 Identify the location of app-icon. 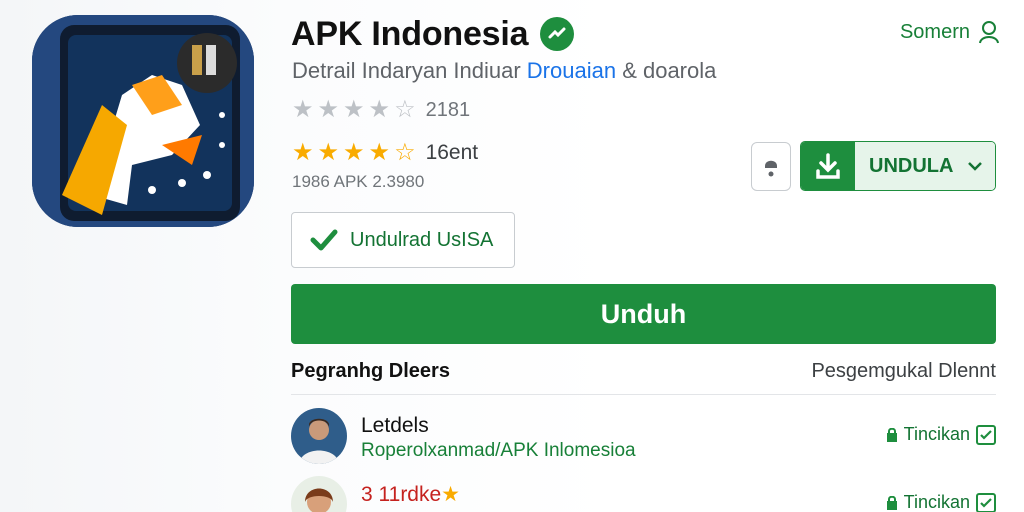
(143, 121).